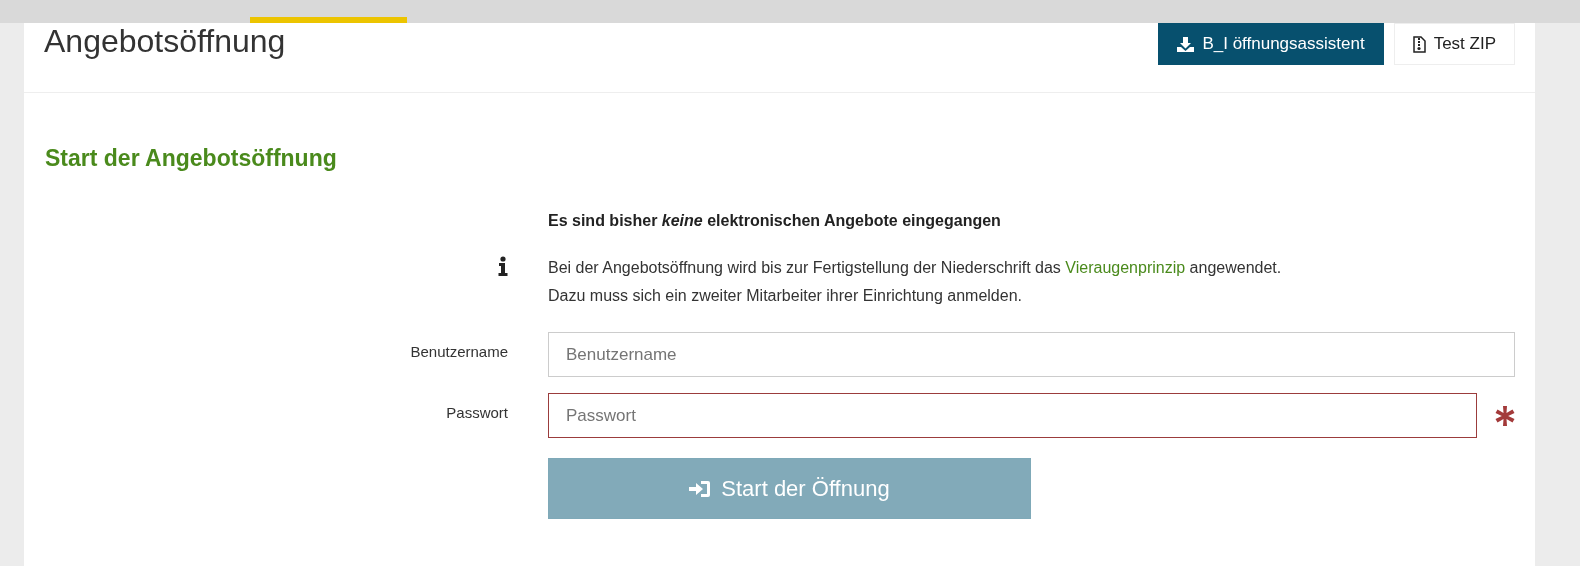 This screenshot has width=1580, height=566. Describe the element at coordinates (1454, 44) in the screenshot. I see `test-zip-button: Test ZIP` at that location.